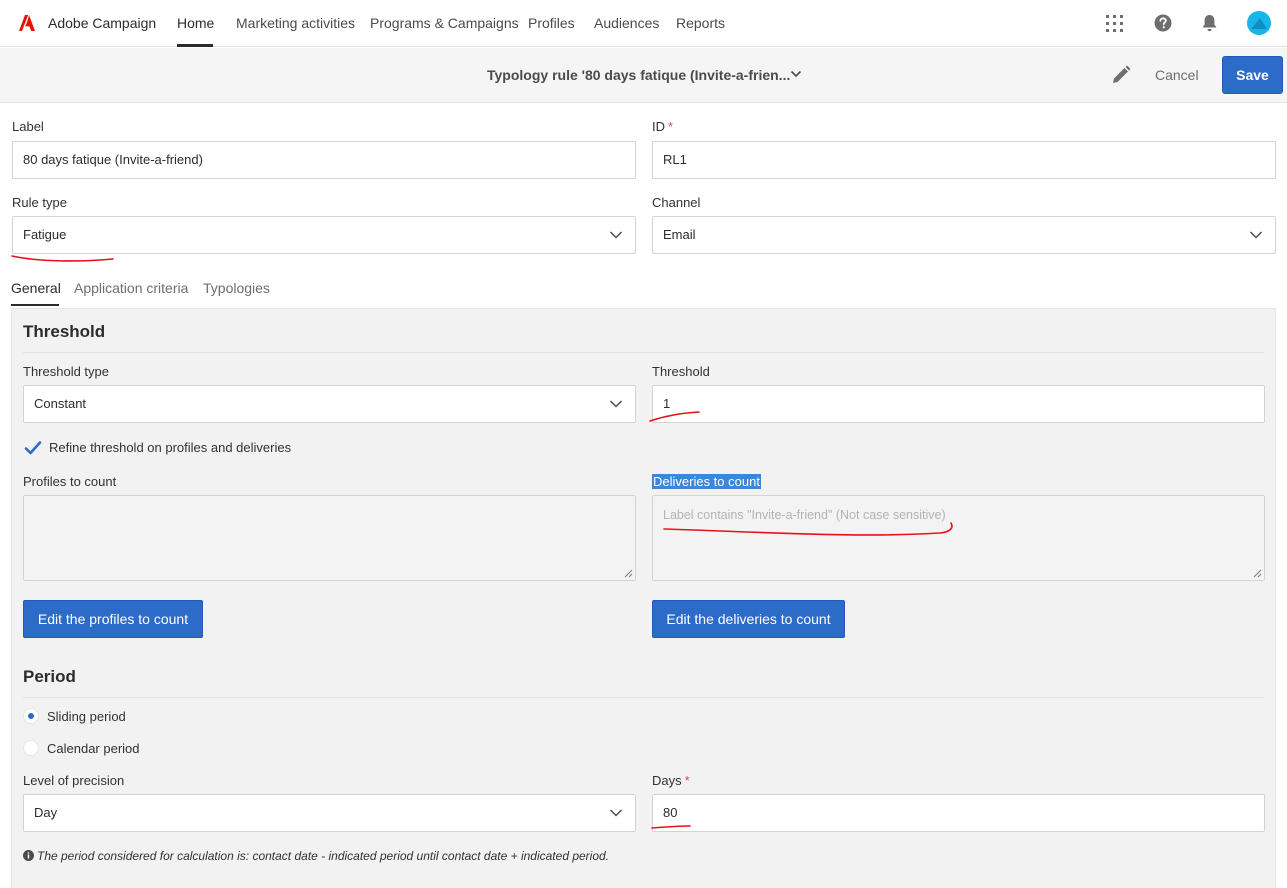 The height and width of the screenshot is (888, 1287). I want to click on rule-type-select: Fatigue, so click(324, 235).